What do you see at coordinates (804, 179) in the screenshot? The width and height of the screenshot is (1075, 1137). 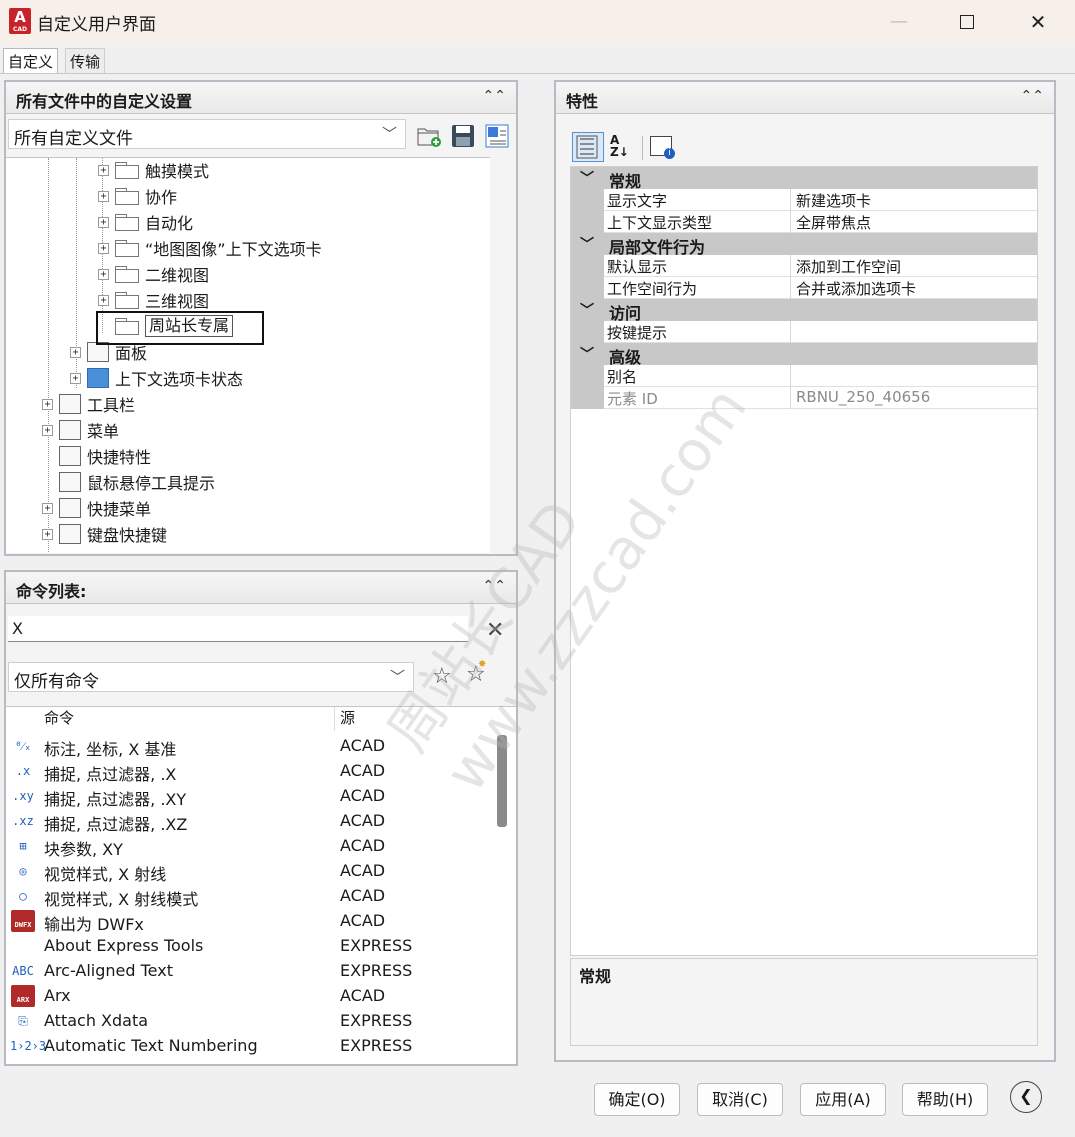 I see `property-category: ﹀ 常规` at bounding box center [804, 179].